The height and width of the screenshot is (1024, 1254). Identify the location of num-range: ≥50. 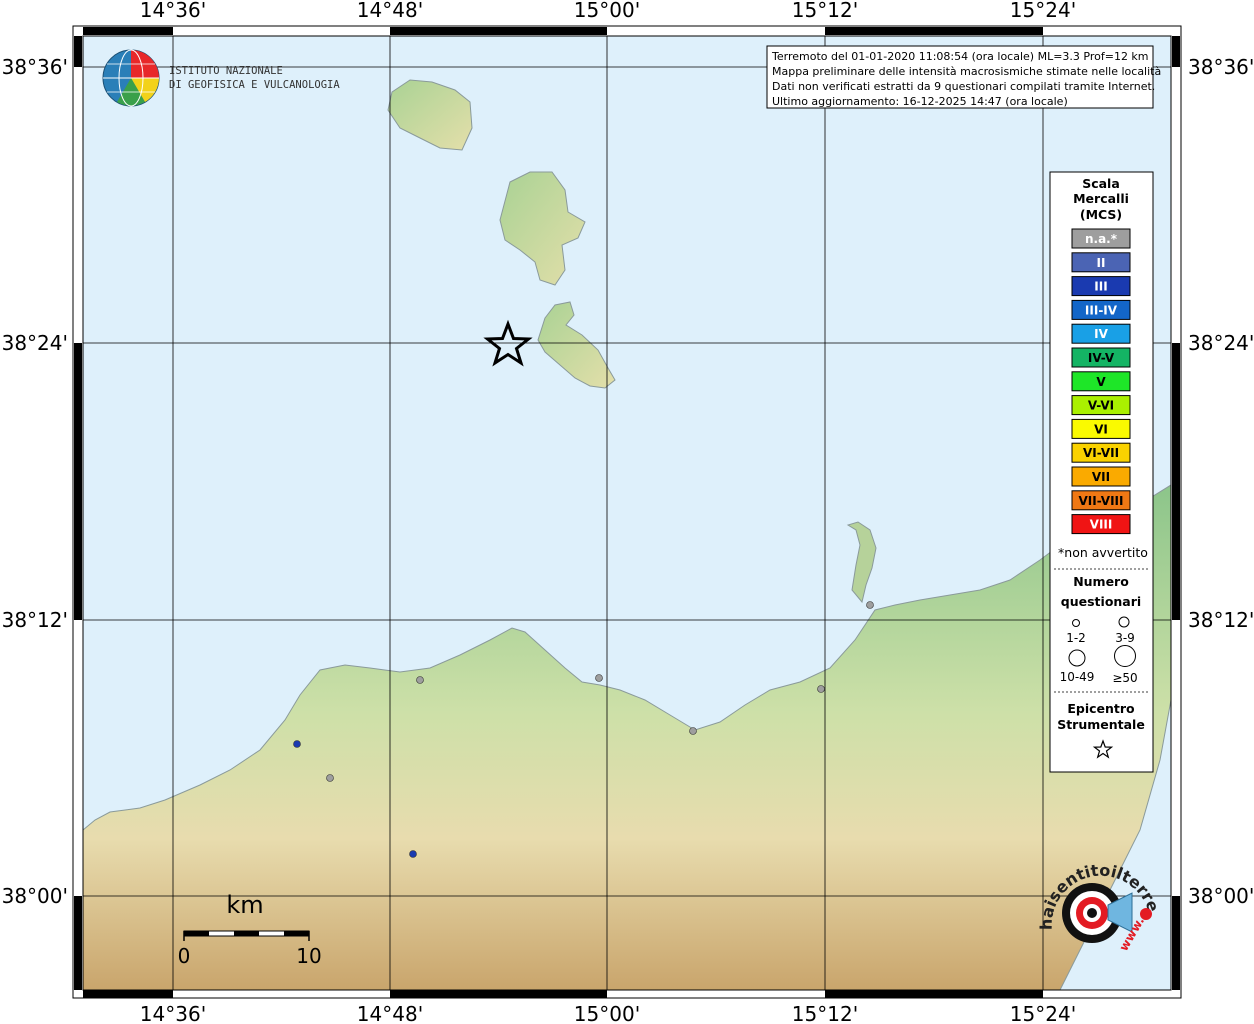
(1124, 678).